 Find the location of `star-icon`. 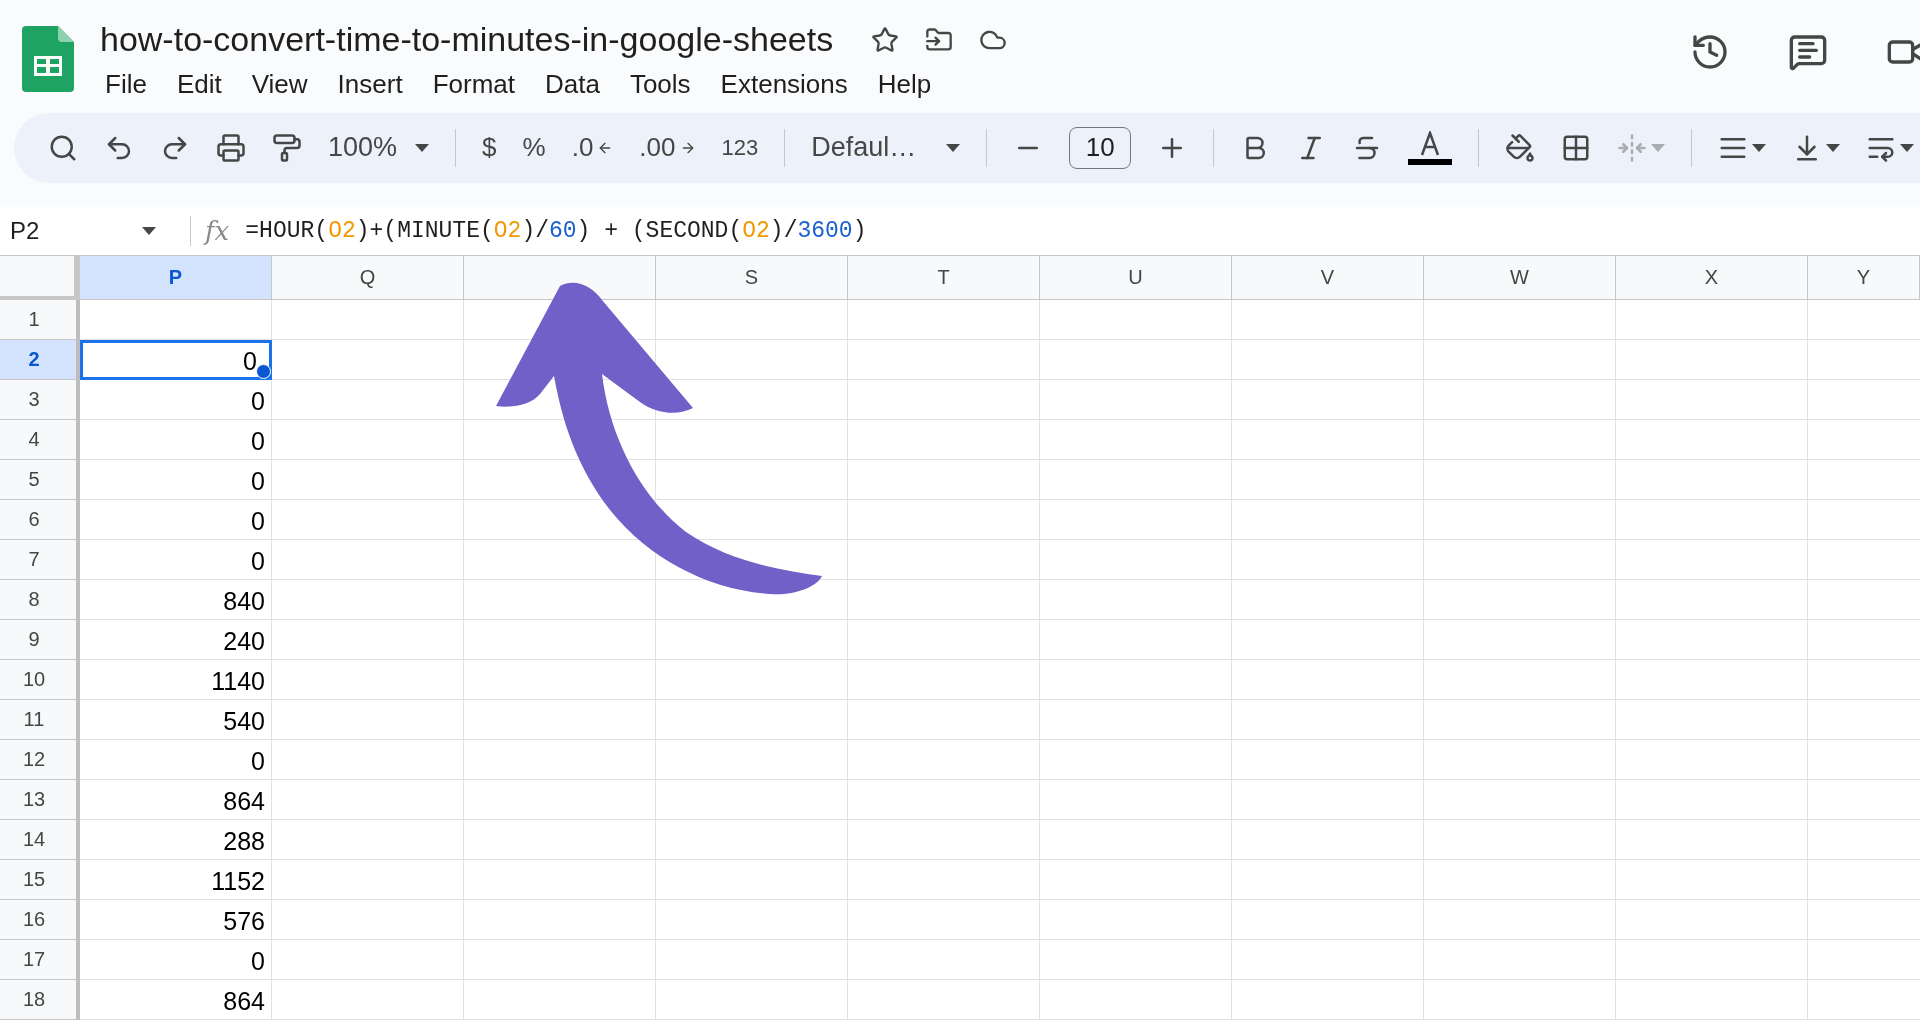

star-icon is located at coordinates (885, 39).